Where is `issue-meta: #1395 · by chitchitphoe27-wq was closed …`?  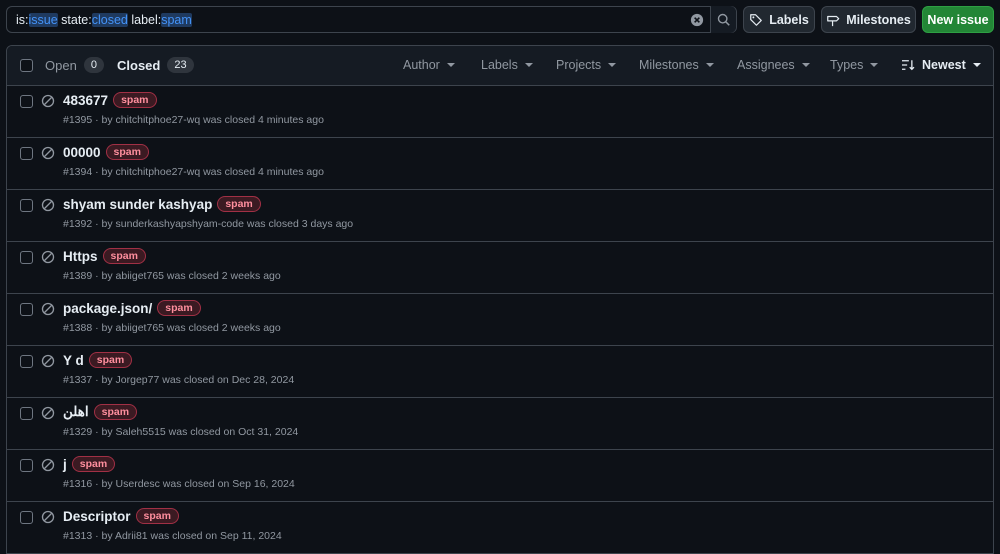
issue-meta: #1395 · by chitchitphoe27-wq was closed … is located at coordinates (193, 120).